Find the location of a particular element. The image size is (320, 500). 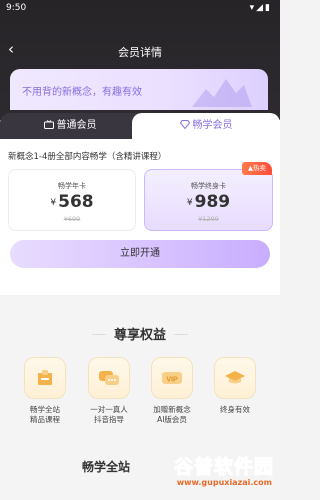

plan-name: 畅学终身卡 is located at coordinates (208, 186).